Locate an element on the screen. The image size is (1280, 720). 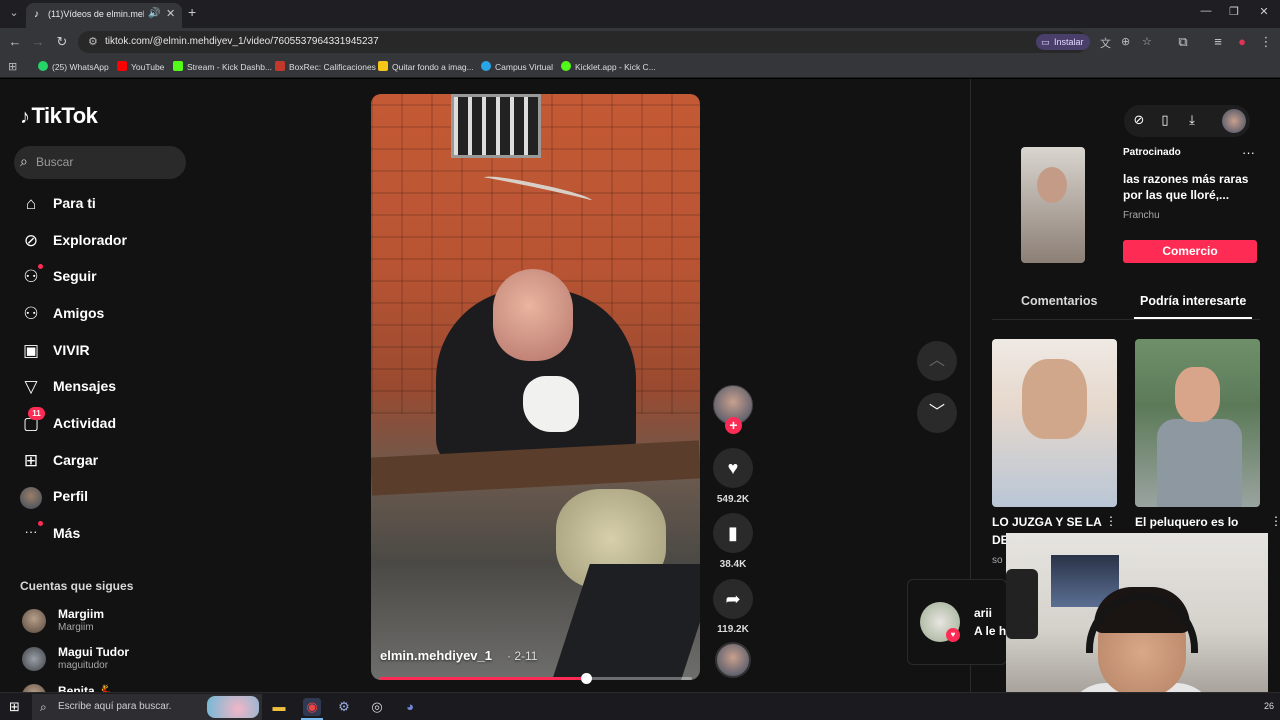
share-count: 119.2K is located at coordinates (733, 629).